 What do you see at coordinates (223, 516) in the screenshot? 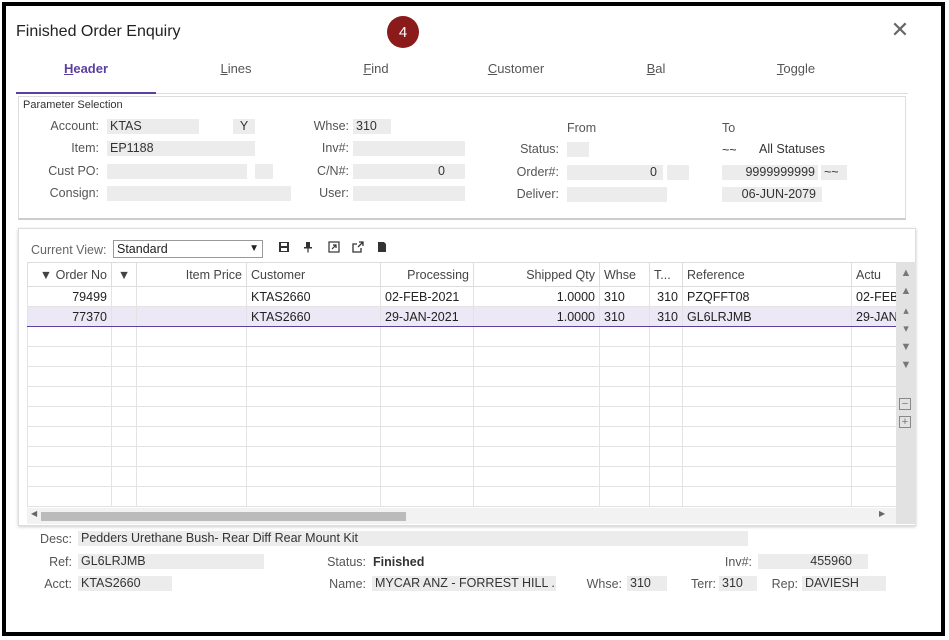
I see `scrollbar-thumb` at bounding box center [223, 516].